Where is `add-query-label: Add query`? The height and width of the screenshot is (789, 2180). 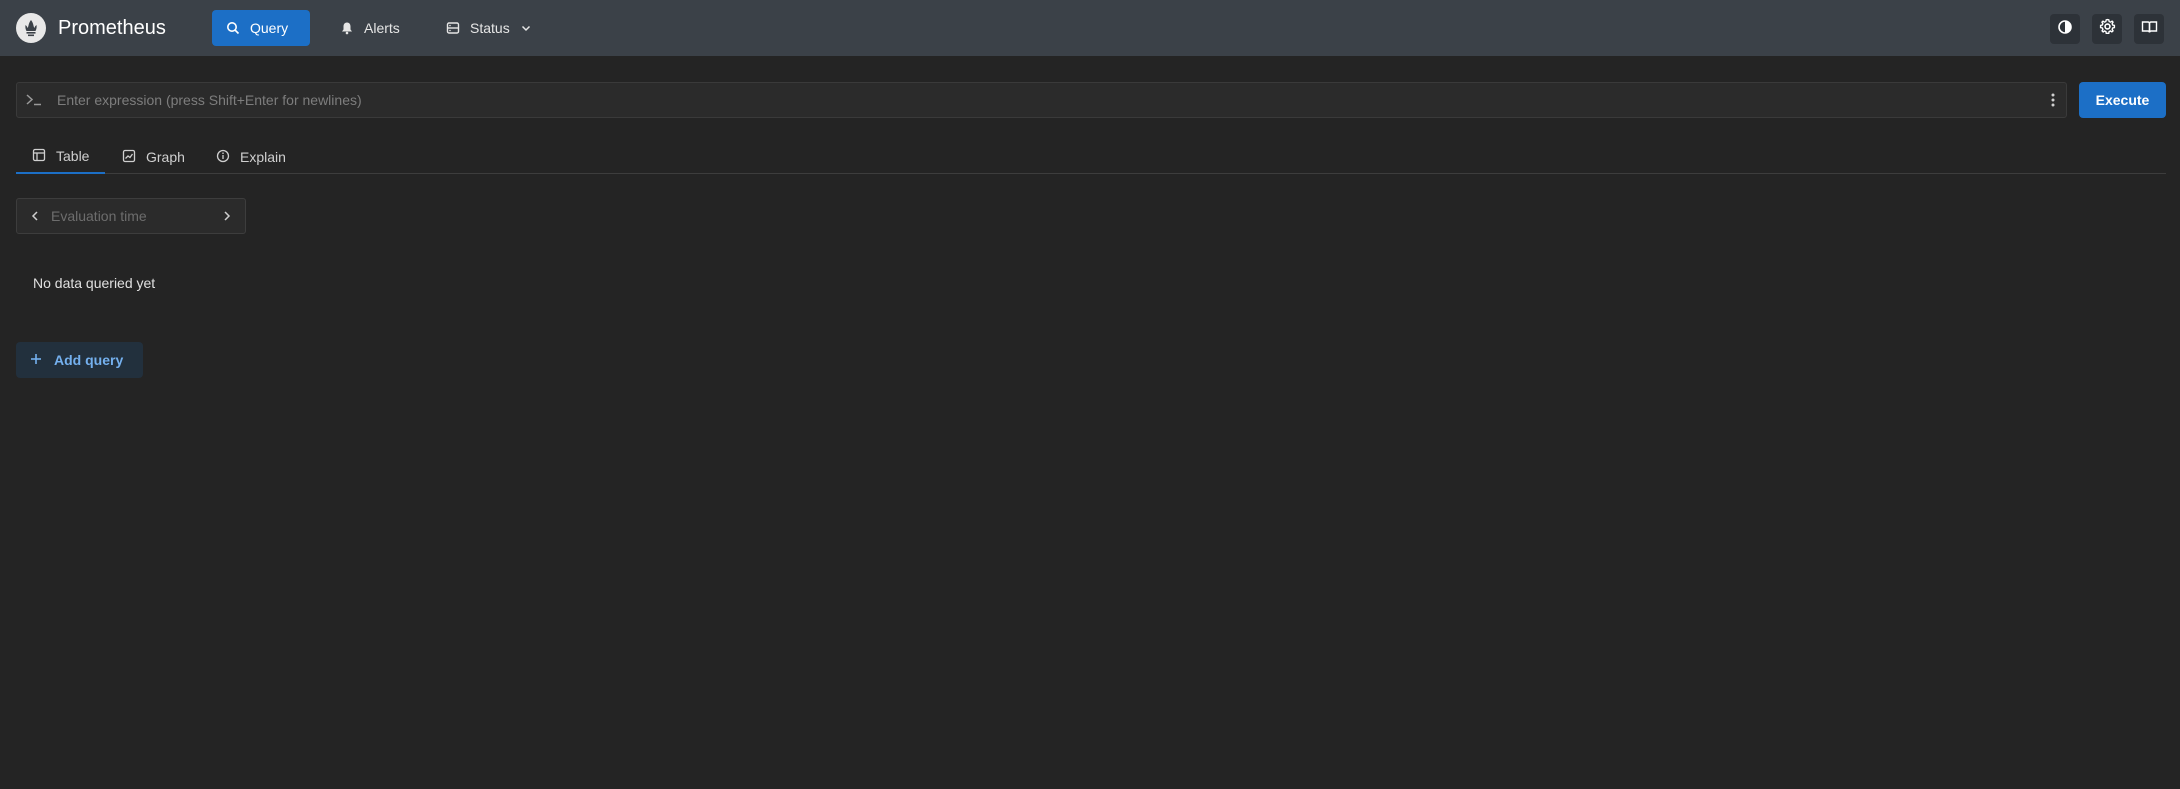 add-query-label: Add query is located at coordinates (89, 360).